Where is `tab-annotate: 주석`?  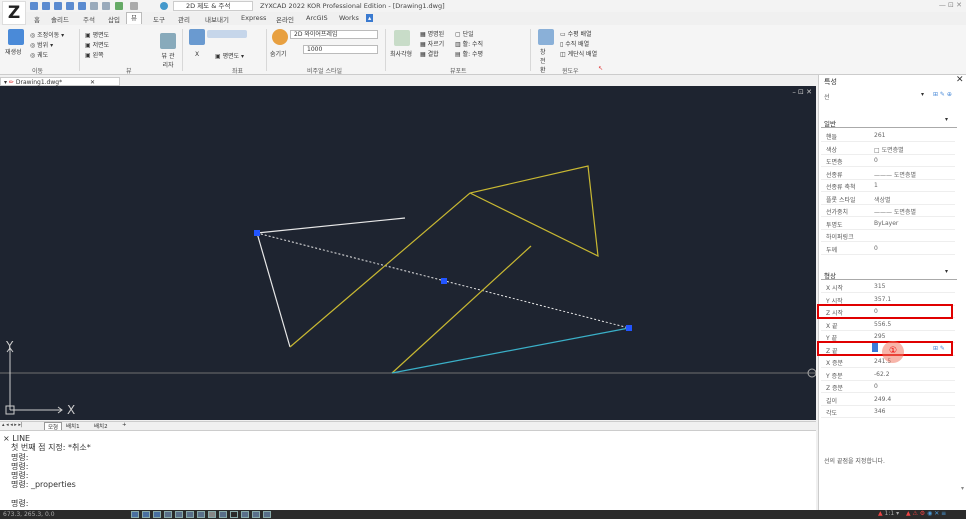 tab-annotate: 주석 is located at coordinates (89, 19).